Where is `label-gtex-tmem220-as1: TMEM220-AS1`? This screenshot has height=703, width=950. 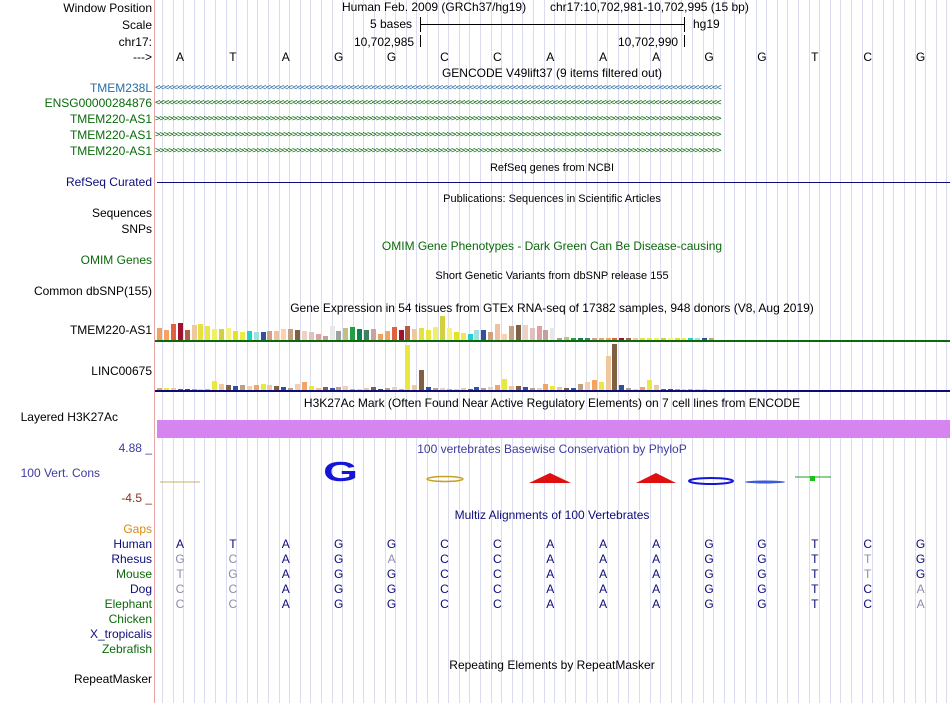
label-gtex-tmem220-as1: TMEM220-AS1 is located at coordinates (111, 330).